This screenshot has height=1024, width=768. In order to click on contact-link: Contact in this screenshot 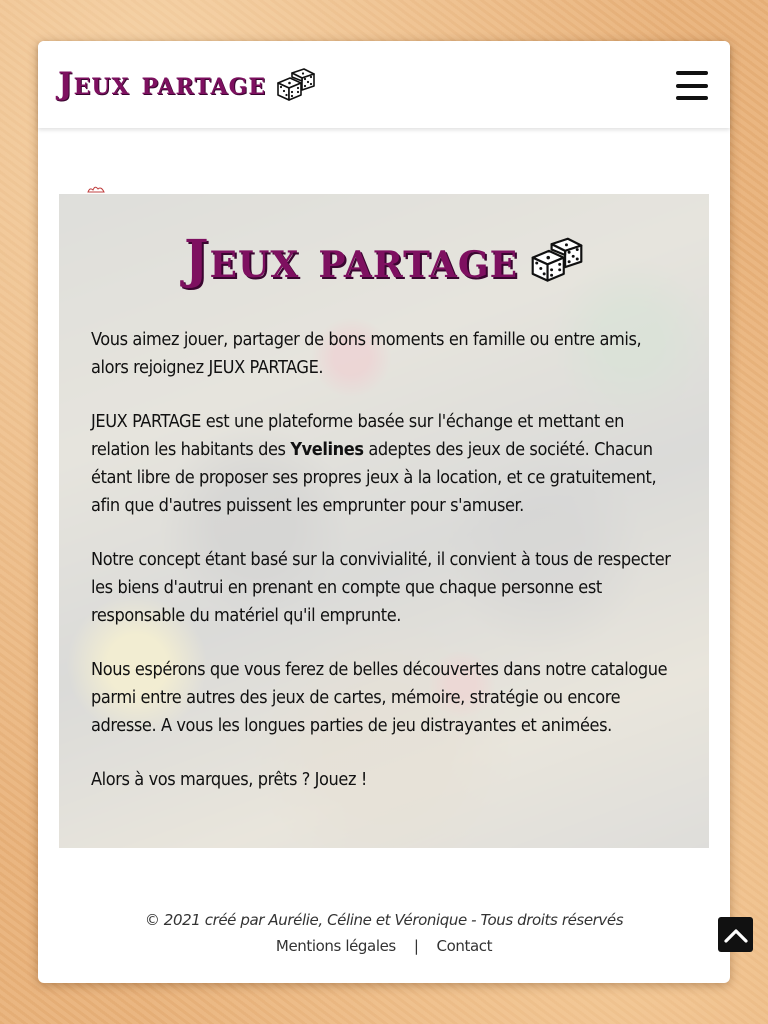, I will do `click(465, 946)`.